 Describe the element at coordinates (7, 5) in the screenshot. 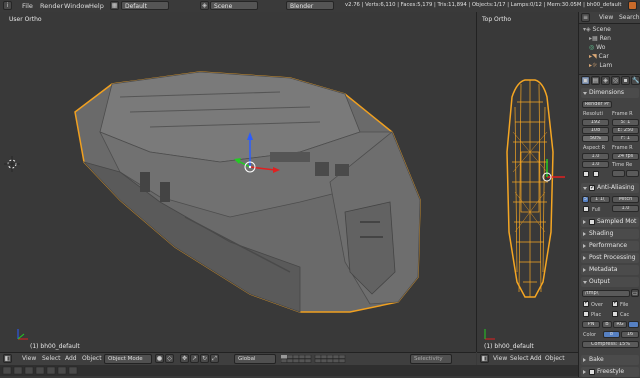

I see `info-editor-icon: i` at that location.